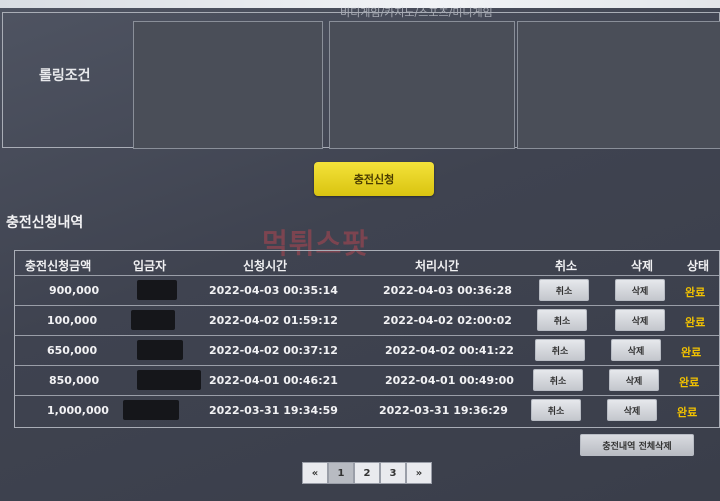 This screenshot has height=501, width=720. I want to click on amount-cell: 1,000,000, so click(78, 410).